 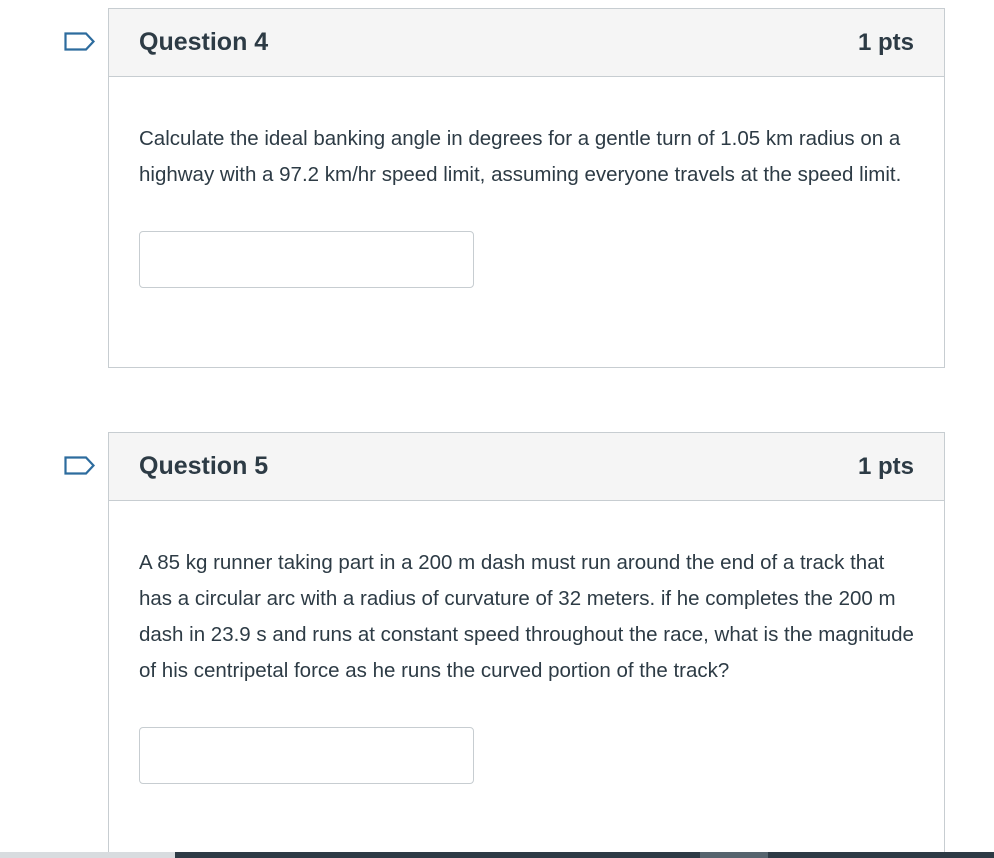 I want to click on question-header: Question 5 1 pts, so click(x=526, y=467).